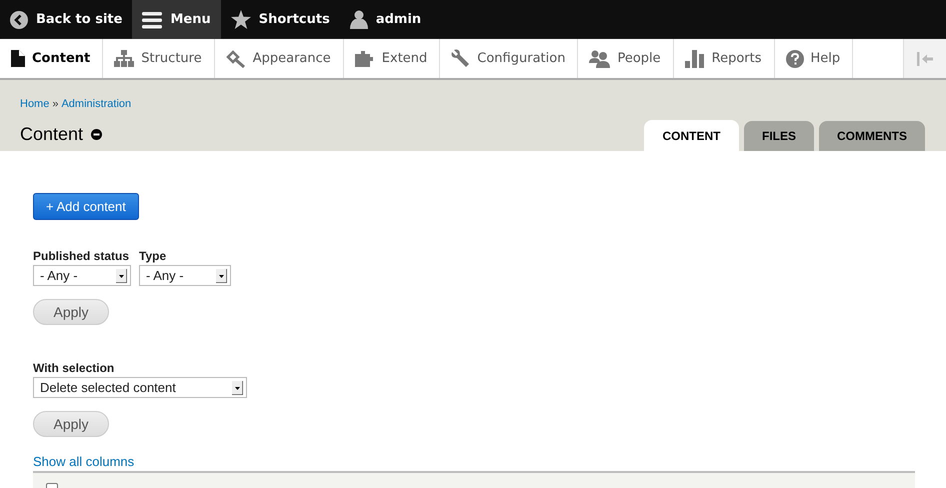 This screenshot has height=488, width=946. Describe the element at coordinates (152, 19) in the screenshot. I see `menu-icon` at that location.